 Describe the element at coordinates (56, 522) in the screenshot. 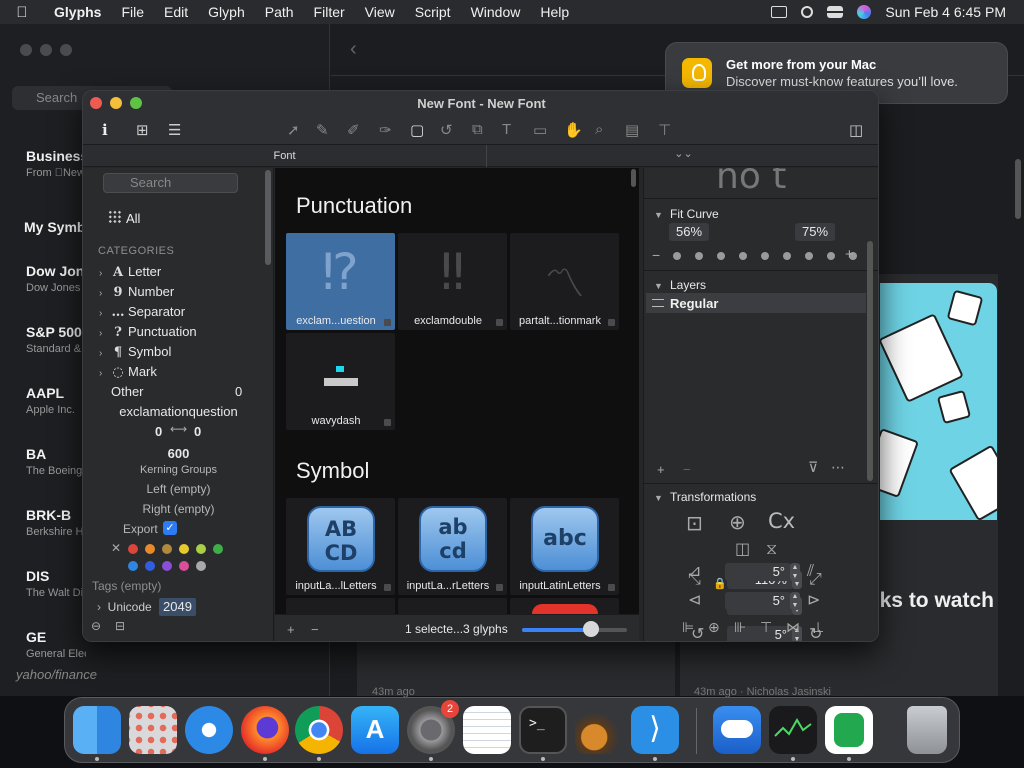

I see `stocks-item-brkb: BRK-BBerkshire Hathaway` at that location.